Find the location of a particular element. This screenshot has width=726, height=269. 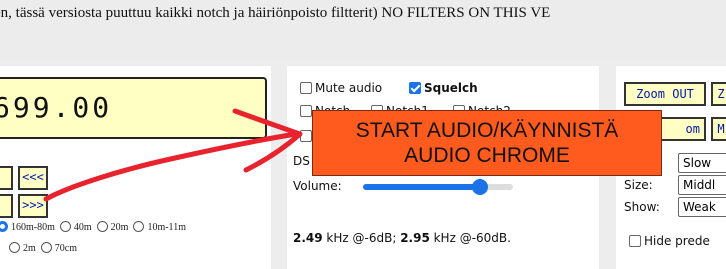

band-option-20m: 20m is located at coordinates (112, 227).